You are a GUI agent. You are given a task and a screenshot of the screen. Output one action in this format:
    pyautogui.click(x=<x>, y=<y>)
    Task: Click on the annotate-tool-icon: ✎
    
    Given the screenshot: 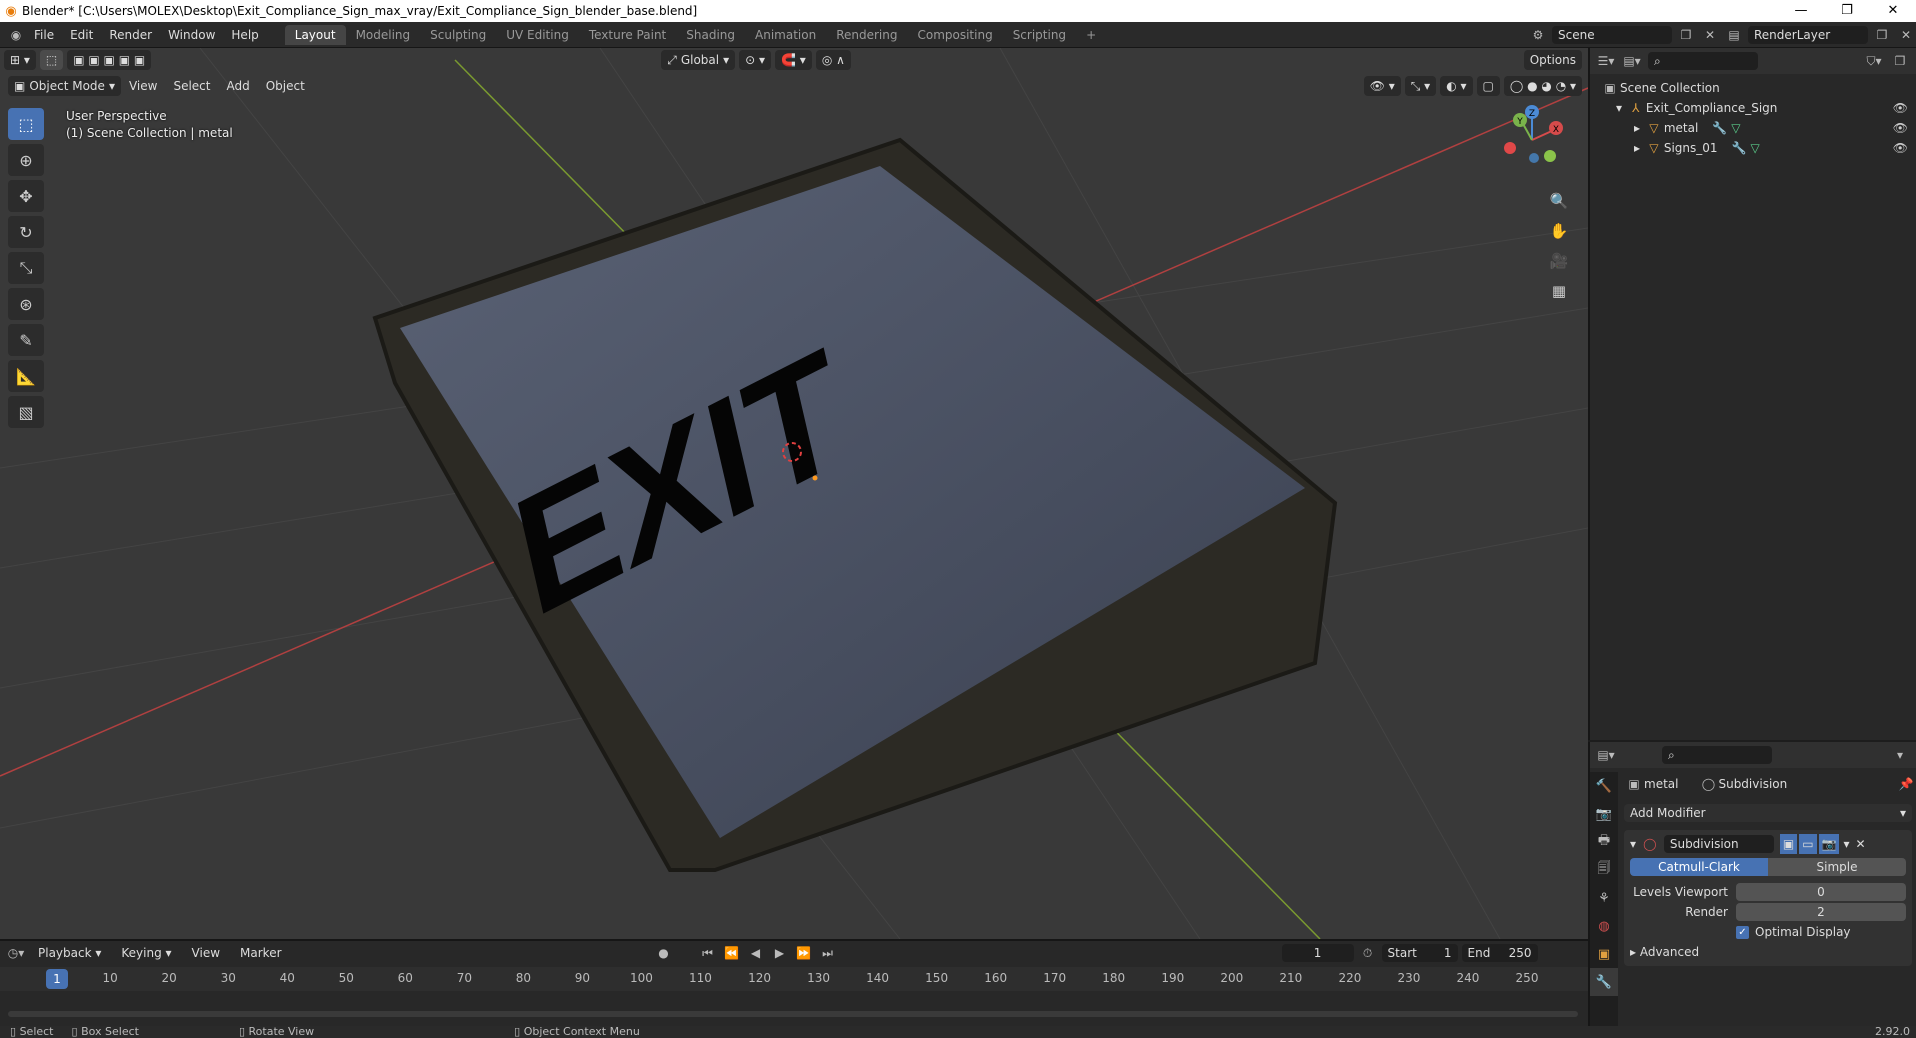 What is the action you would take?
    pyautogui.click(x=26, y=340)
    